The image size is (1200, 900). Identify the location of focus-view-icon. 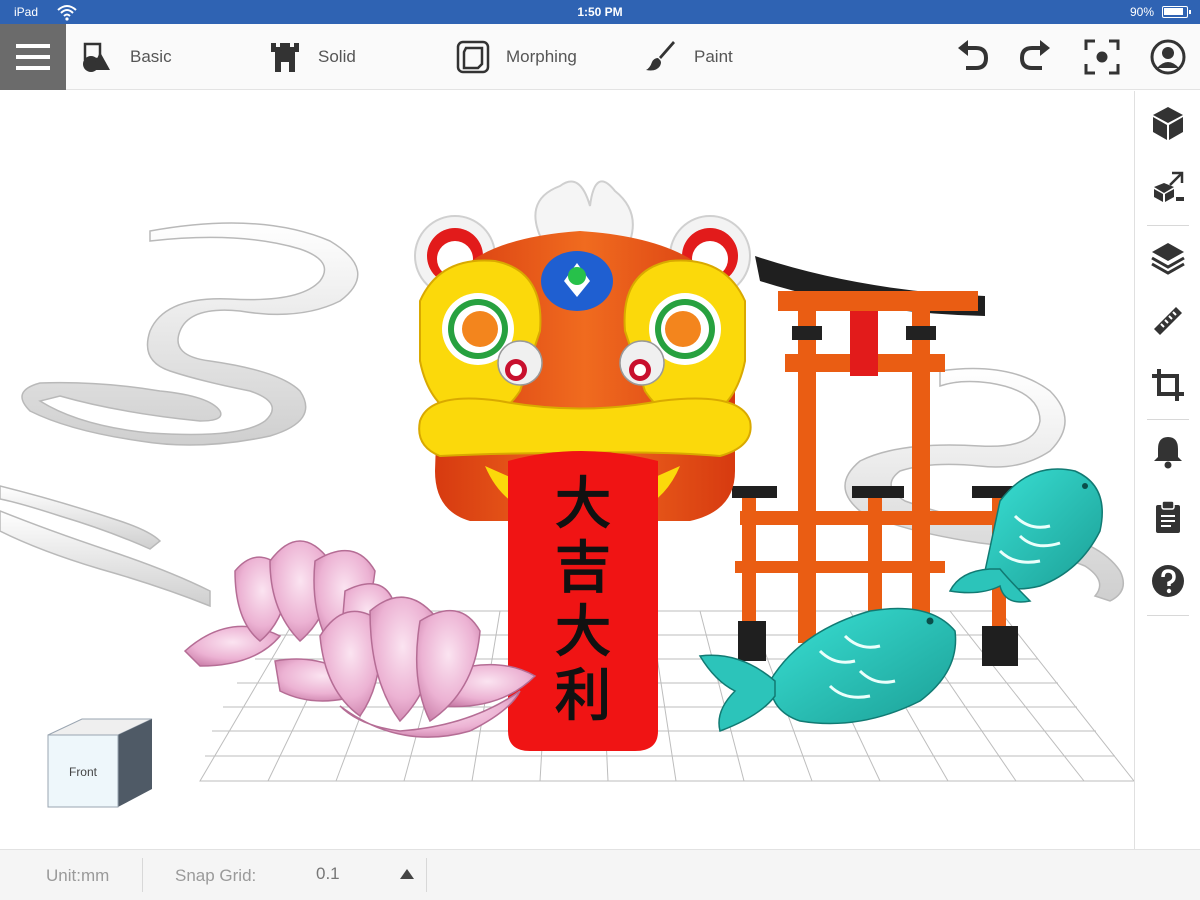
(1102, 57).